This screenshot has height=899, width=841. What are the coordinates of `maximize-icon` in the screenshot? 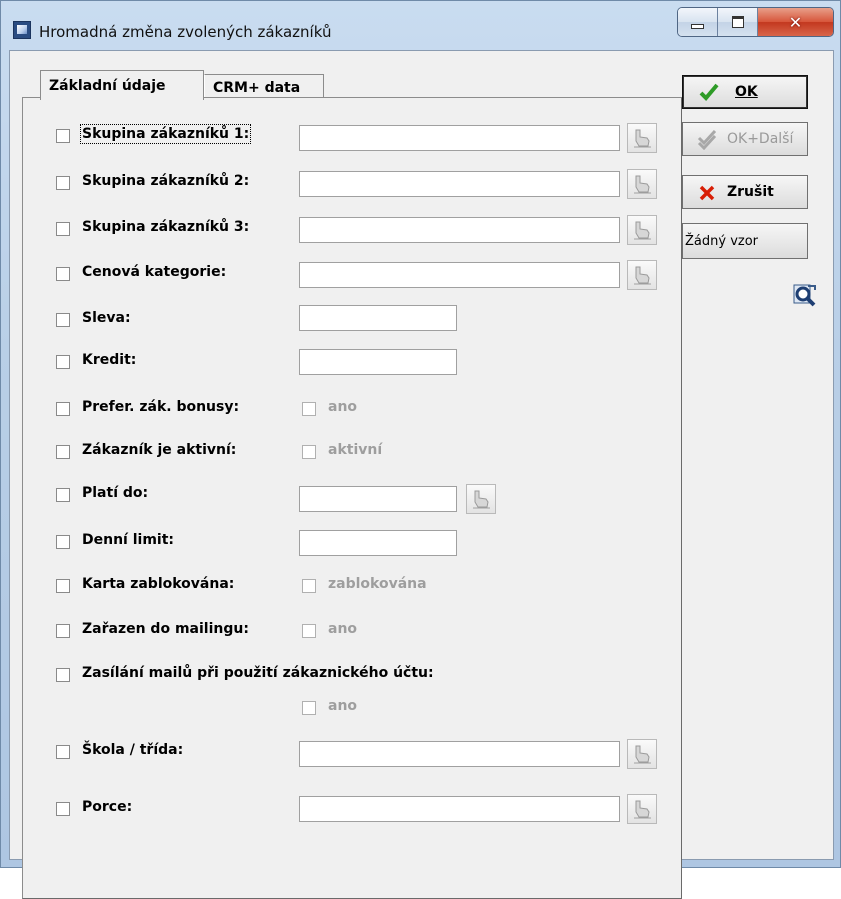 It's located at (737, 22).